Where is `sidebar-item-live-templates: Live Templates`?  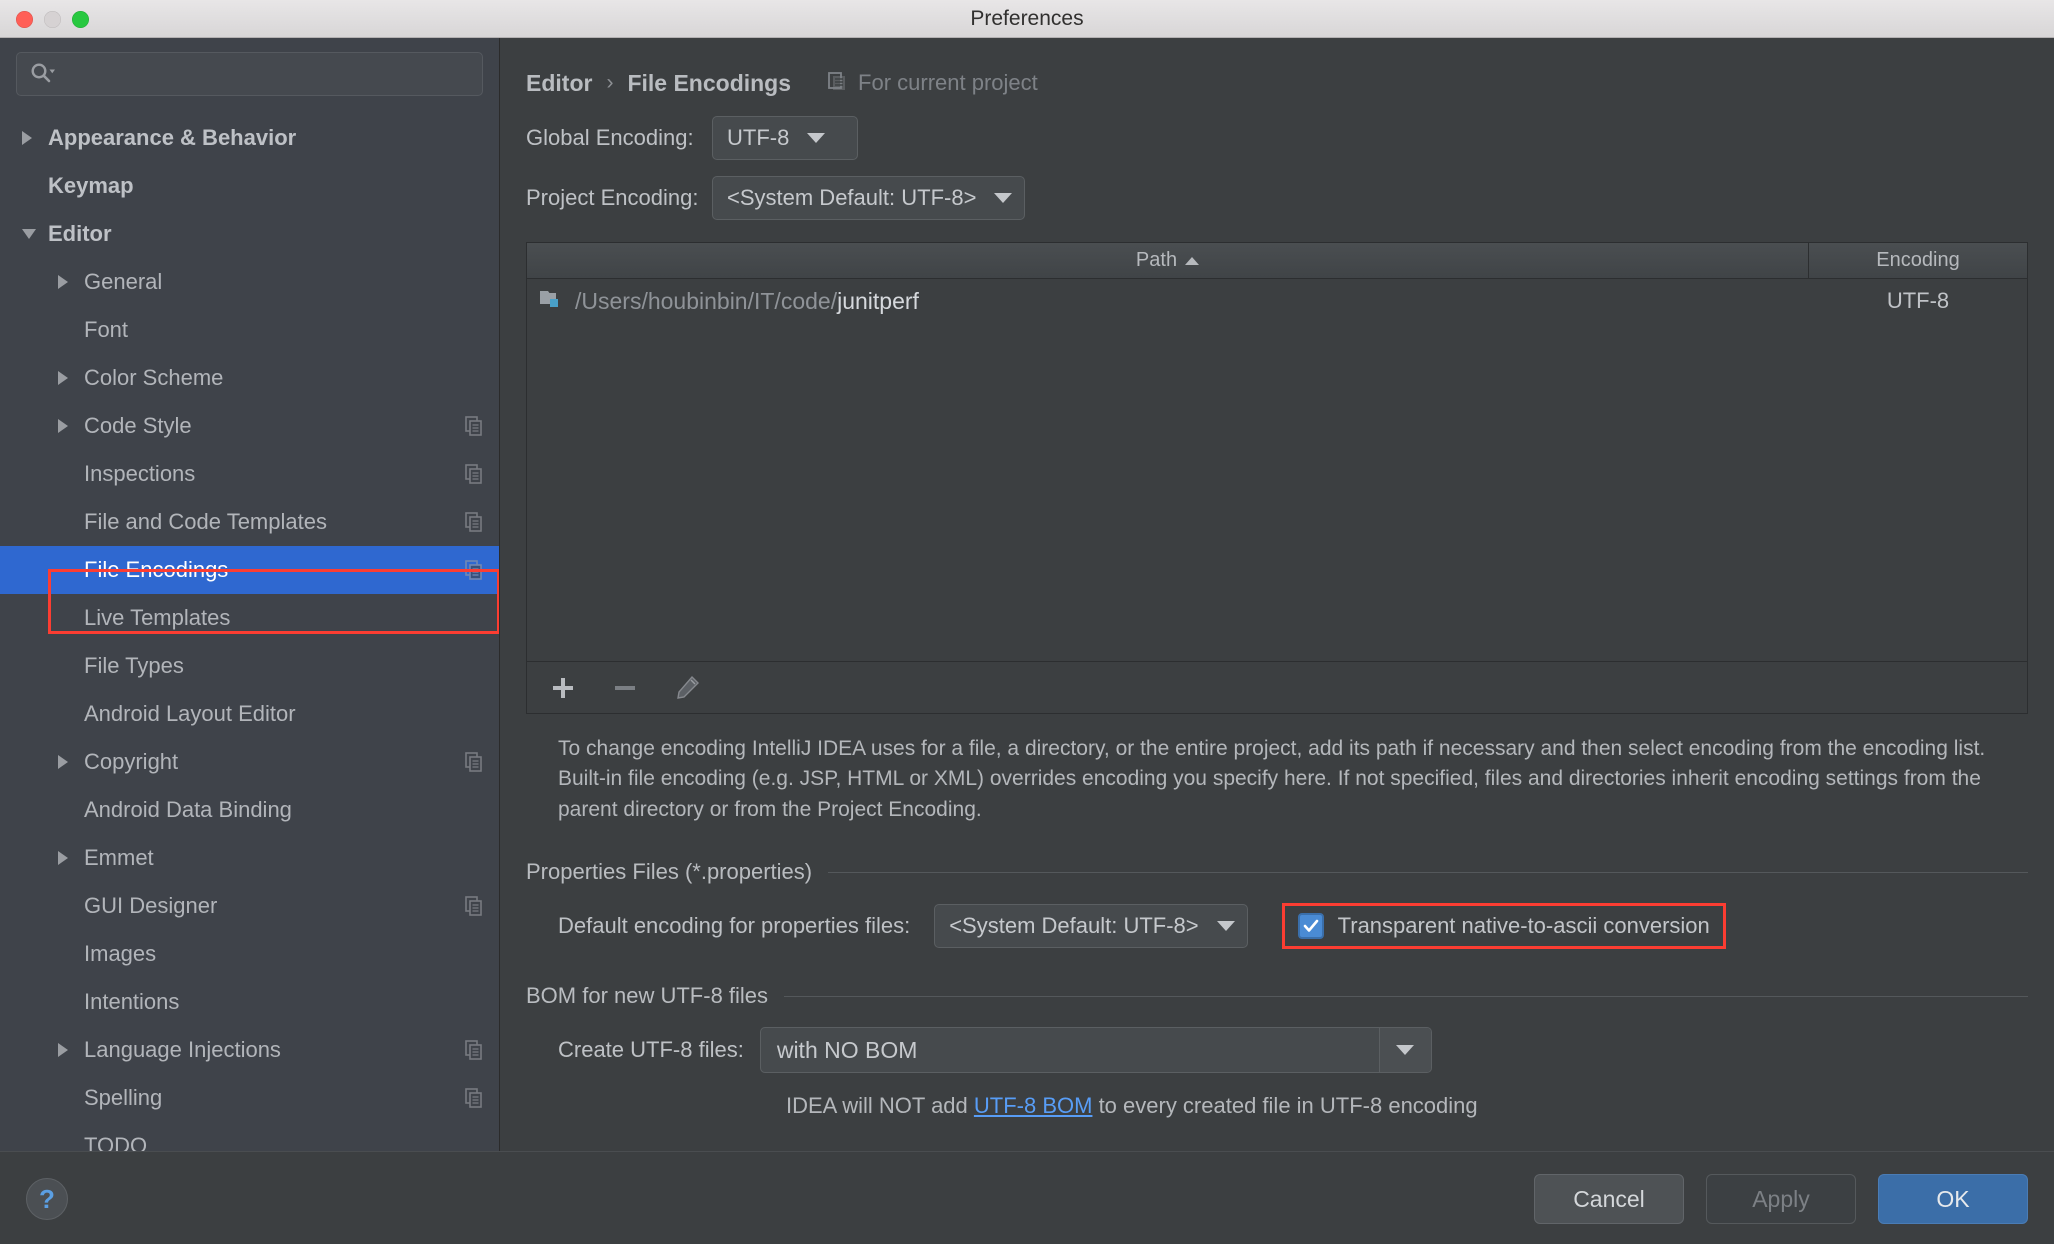 sidebar-item-live-templates: Live Templates is located at coordinates (249, 618).